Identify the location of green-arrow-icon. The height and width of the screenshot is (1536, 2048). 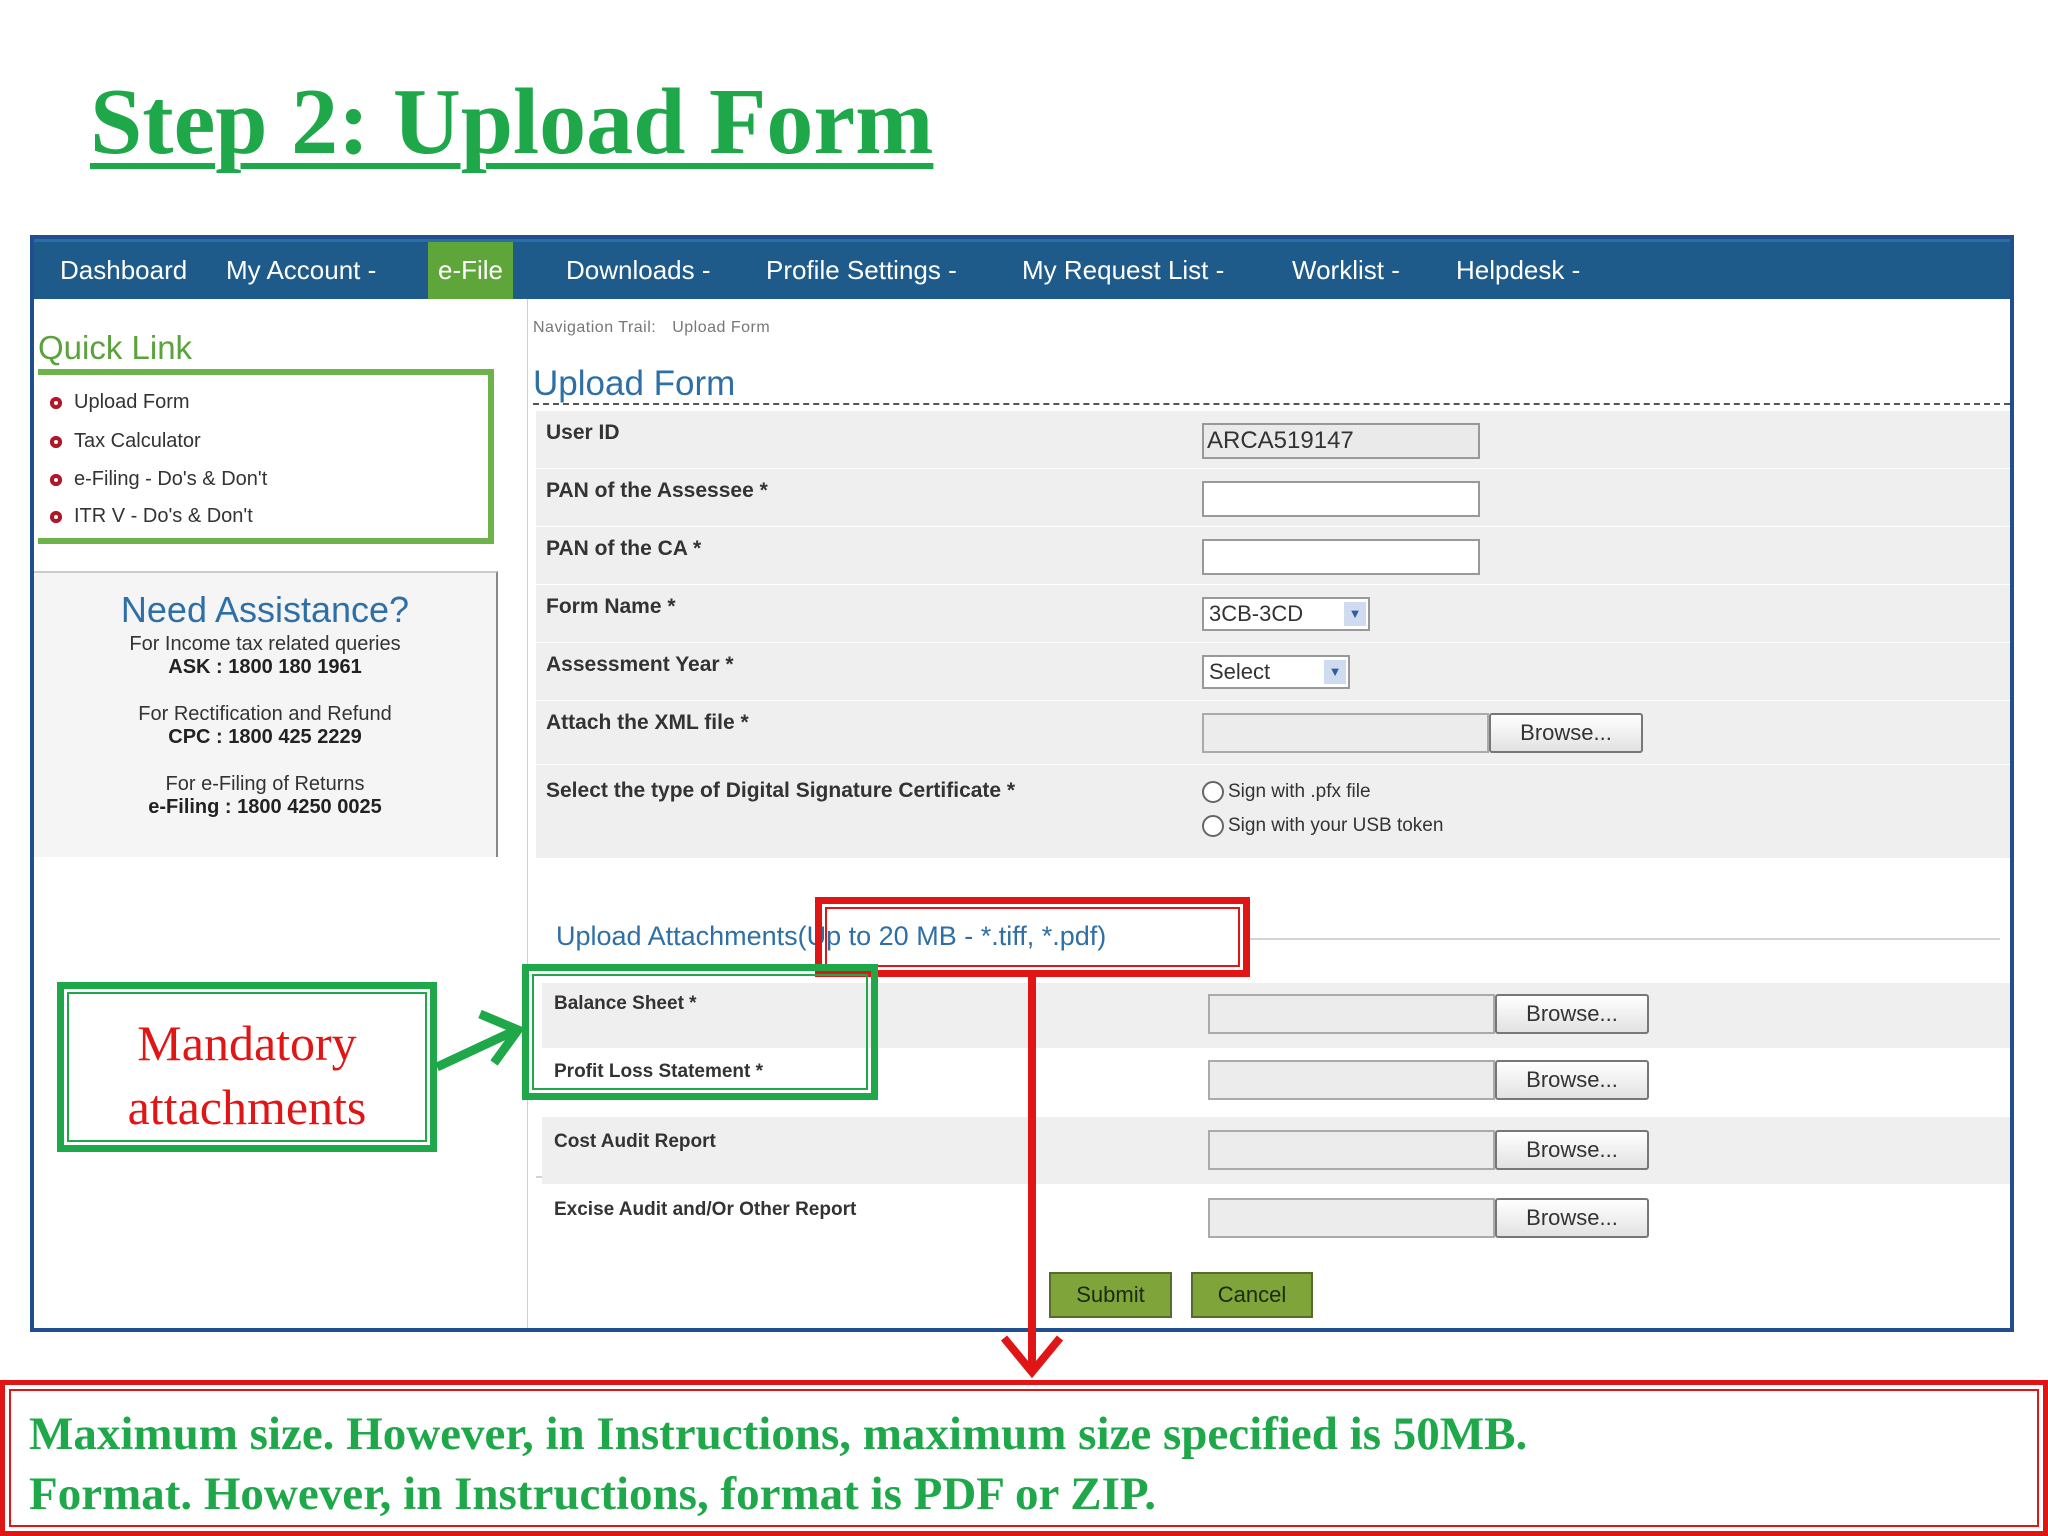
(480, 1040).